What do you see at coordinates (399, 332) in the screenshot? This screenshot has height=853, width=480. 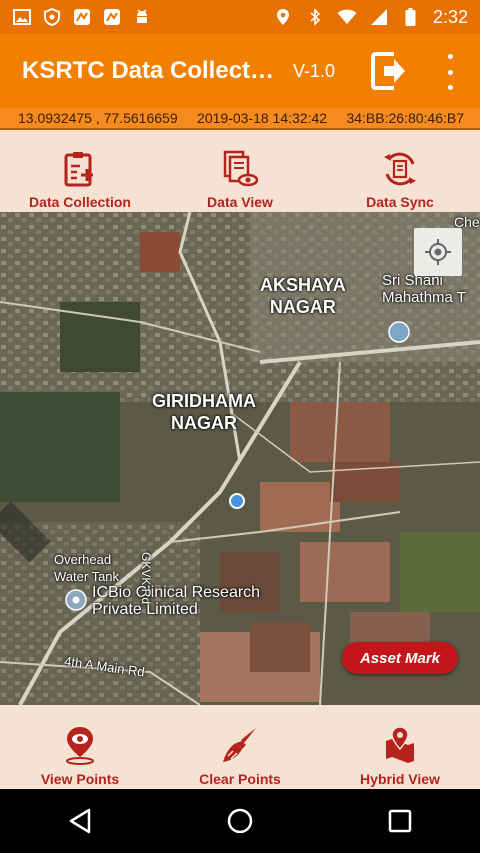 I see `temple-pin-icon` at bounding box center [399, 332].